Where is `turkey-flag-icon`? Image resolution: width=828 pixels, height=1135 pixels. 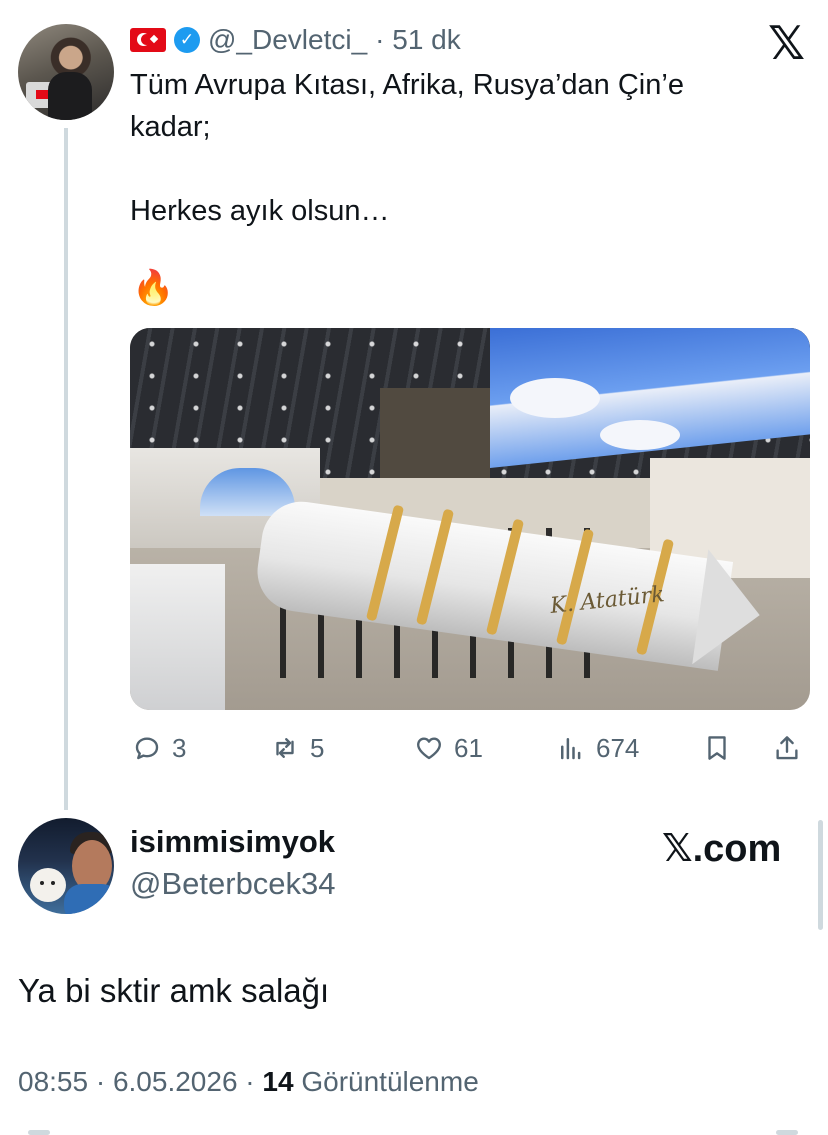 turkey-flag-icon is located at coordinates (148, 40).